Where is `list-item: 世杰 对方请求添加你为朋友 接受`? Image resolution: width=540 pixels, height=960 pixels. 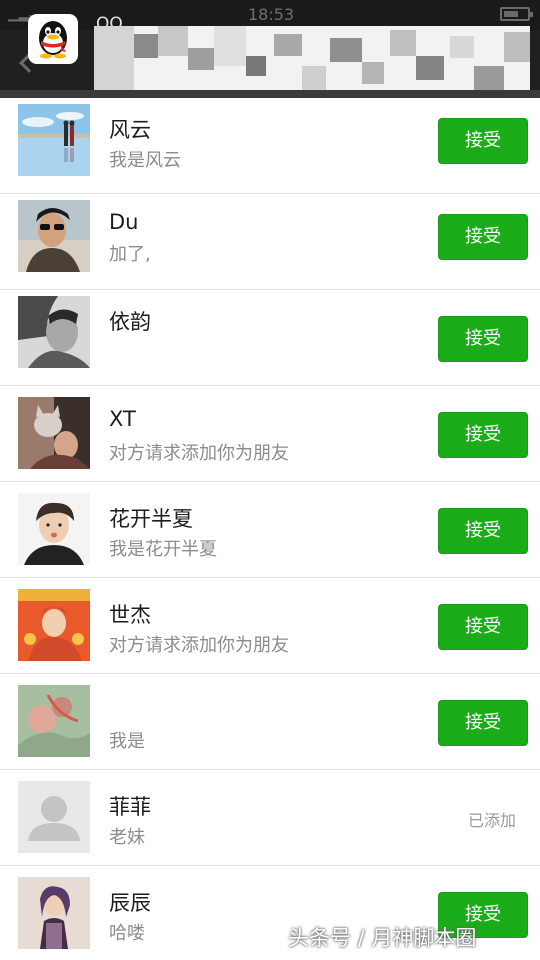
list-item: 世杰 对方请求添加你为朋友 接受 is located at coordinates (270, 626).